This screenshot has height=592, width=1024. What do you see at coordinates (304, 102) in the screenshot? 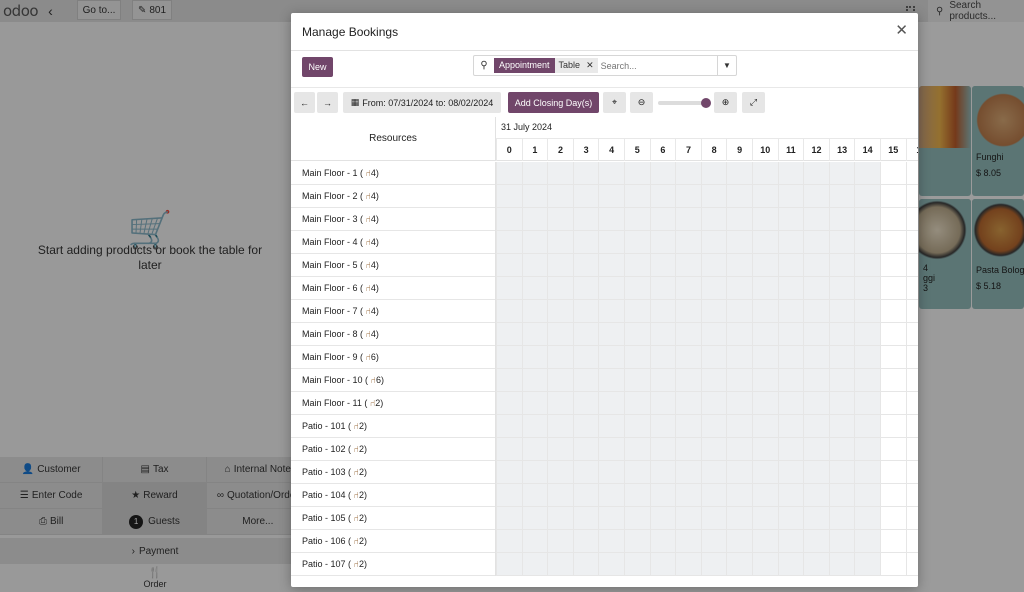
I see `previous-button: ←` at bounding box center [304, 102].